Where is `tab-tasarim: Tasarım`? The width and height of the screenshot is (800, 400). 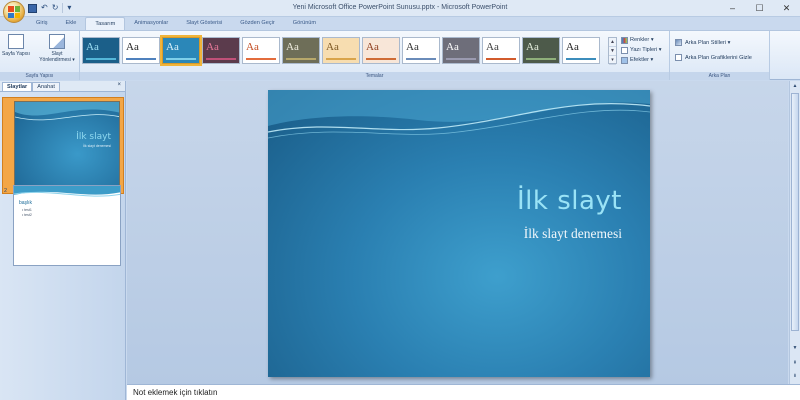 tab-tasarim: Tasarım is located at coordinates (105, 23).